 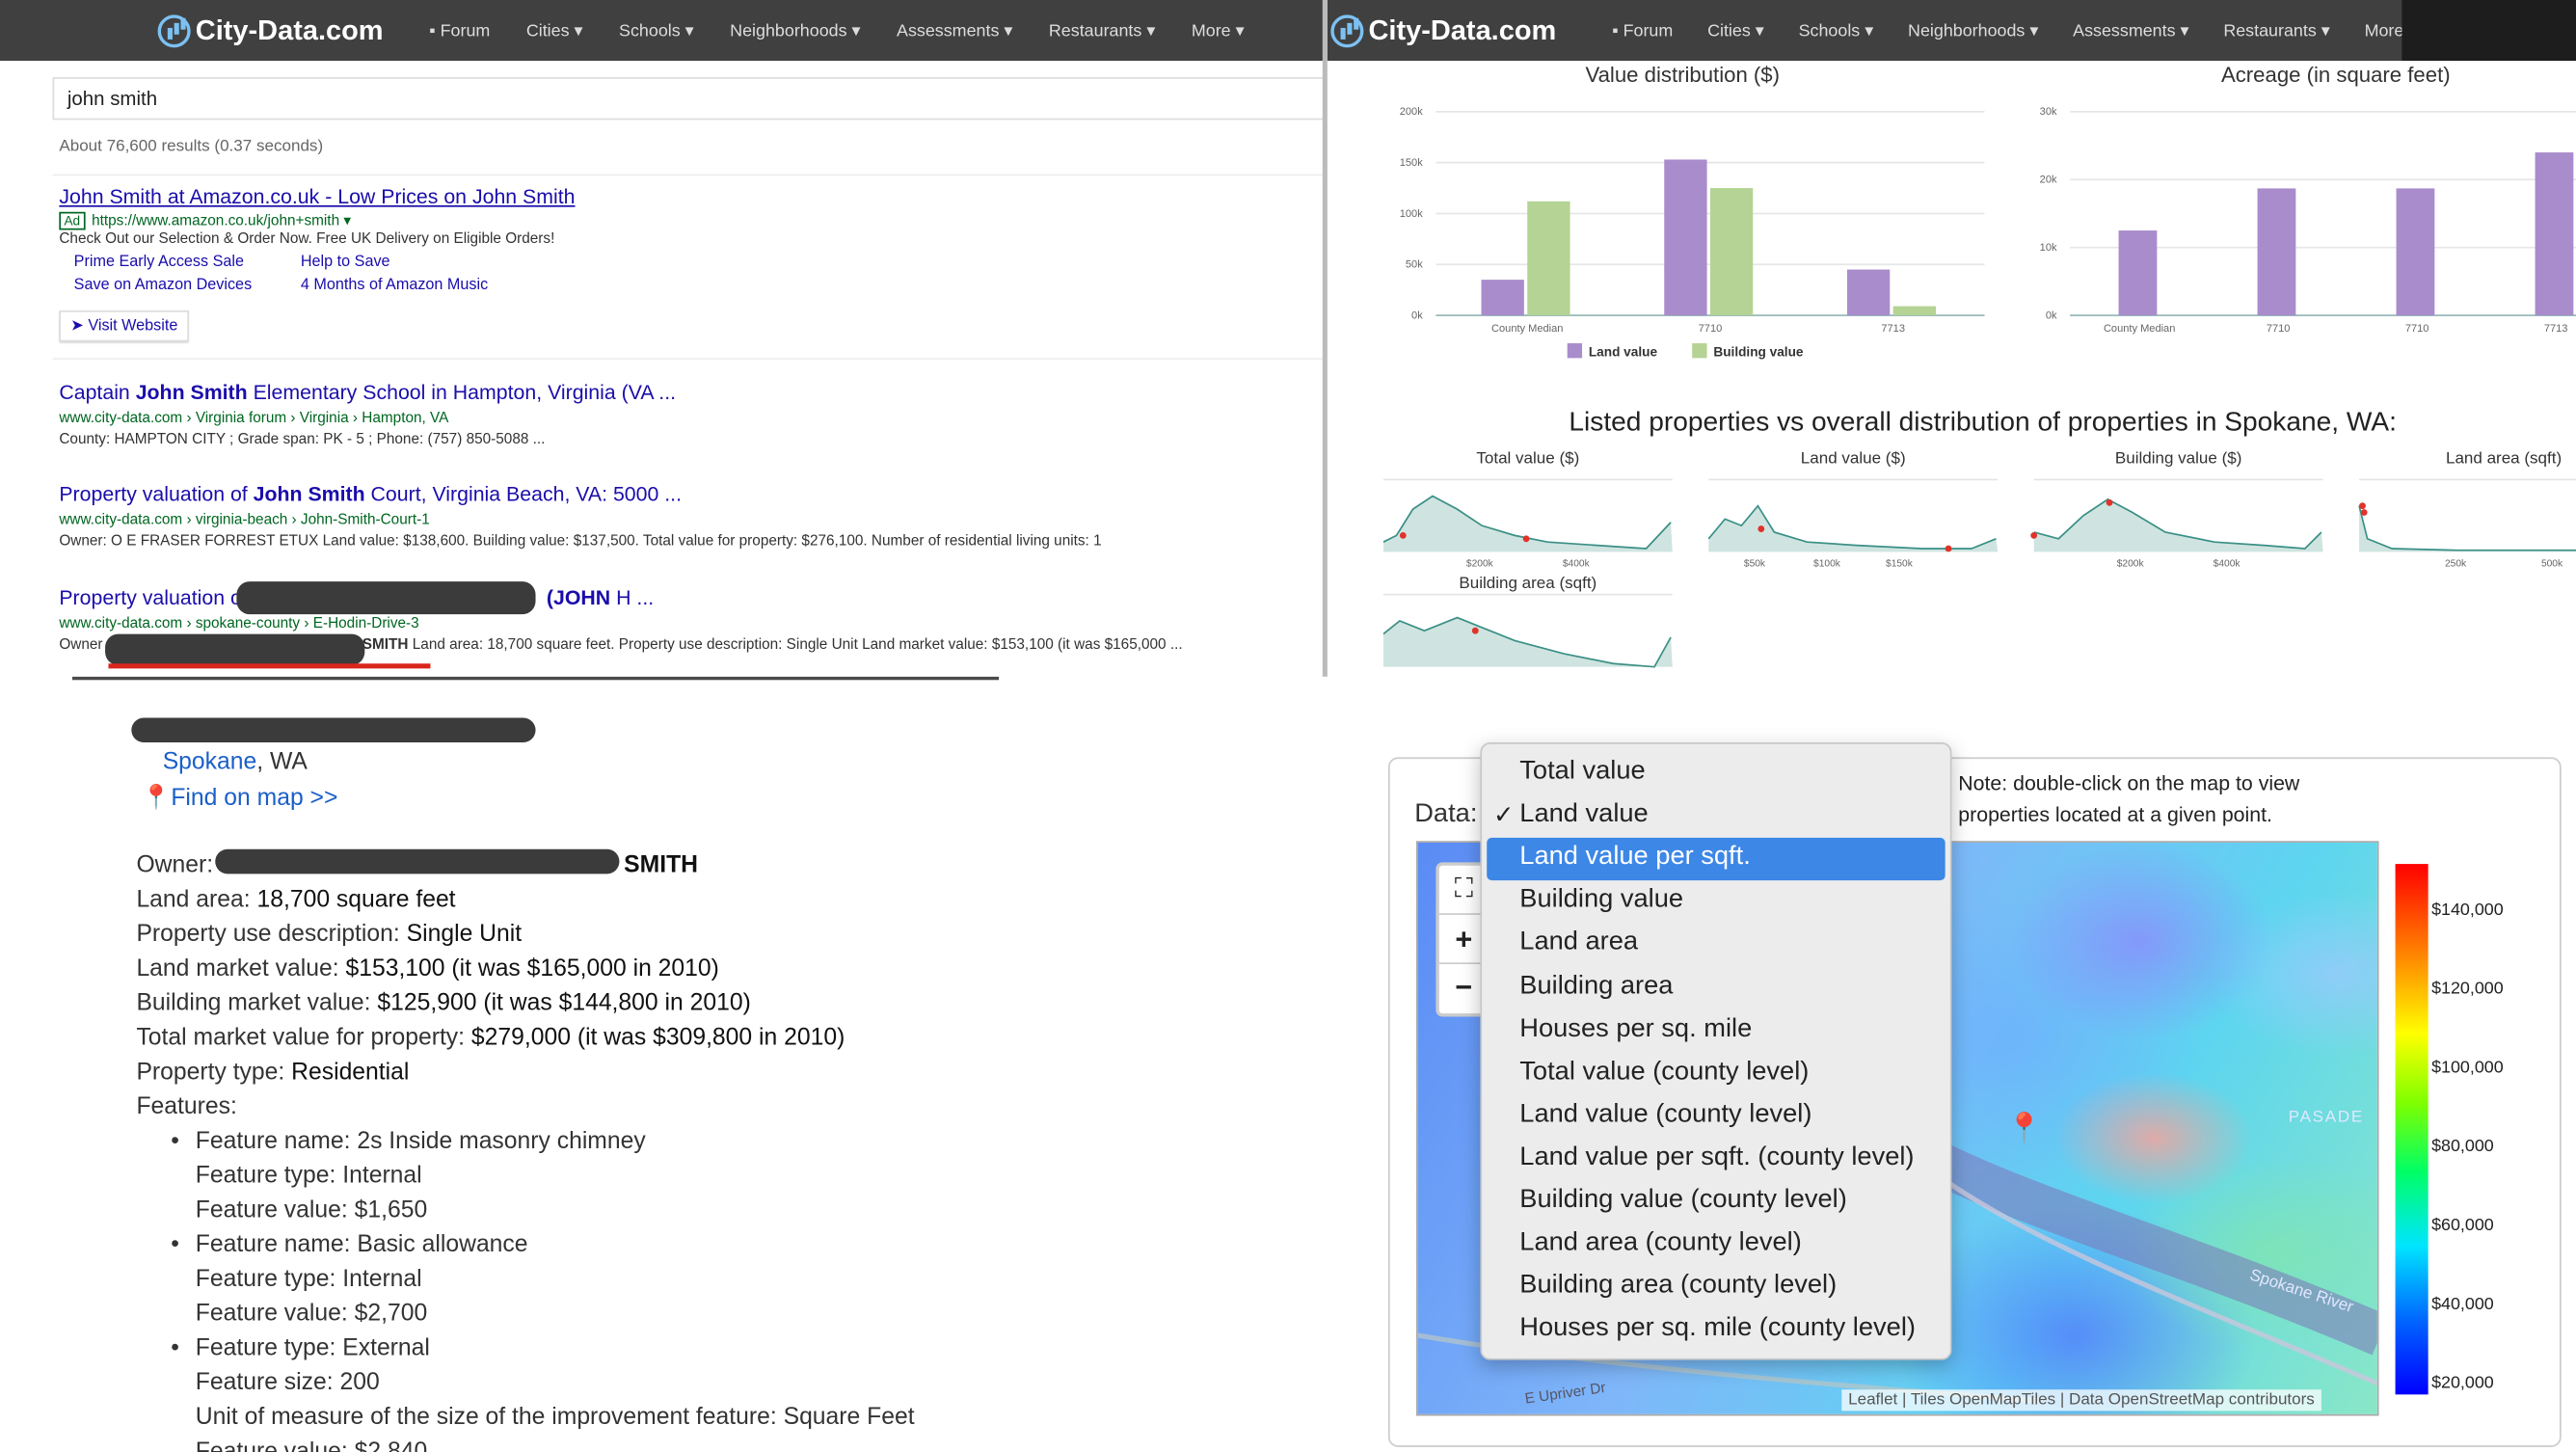 I want to click on logo-chart-icon, so click(x=174, y=30).